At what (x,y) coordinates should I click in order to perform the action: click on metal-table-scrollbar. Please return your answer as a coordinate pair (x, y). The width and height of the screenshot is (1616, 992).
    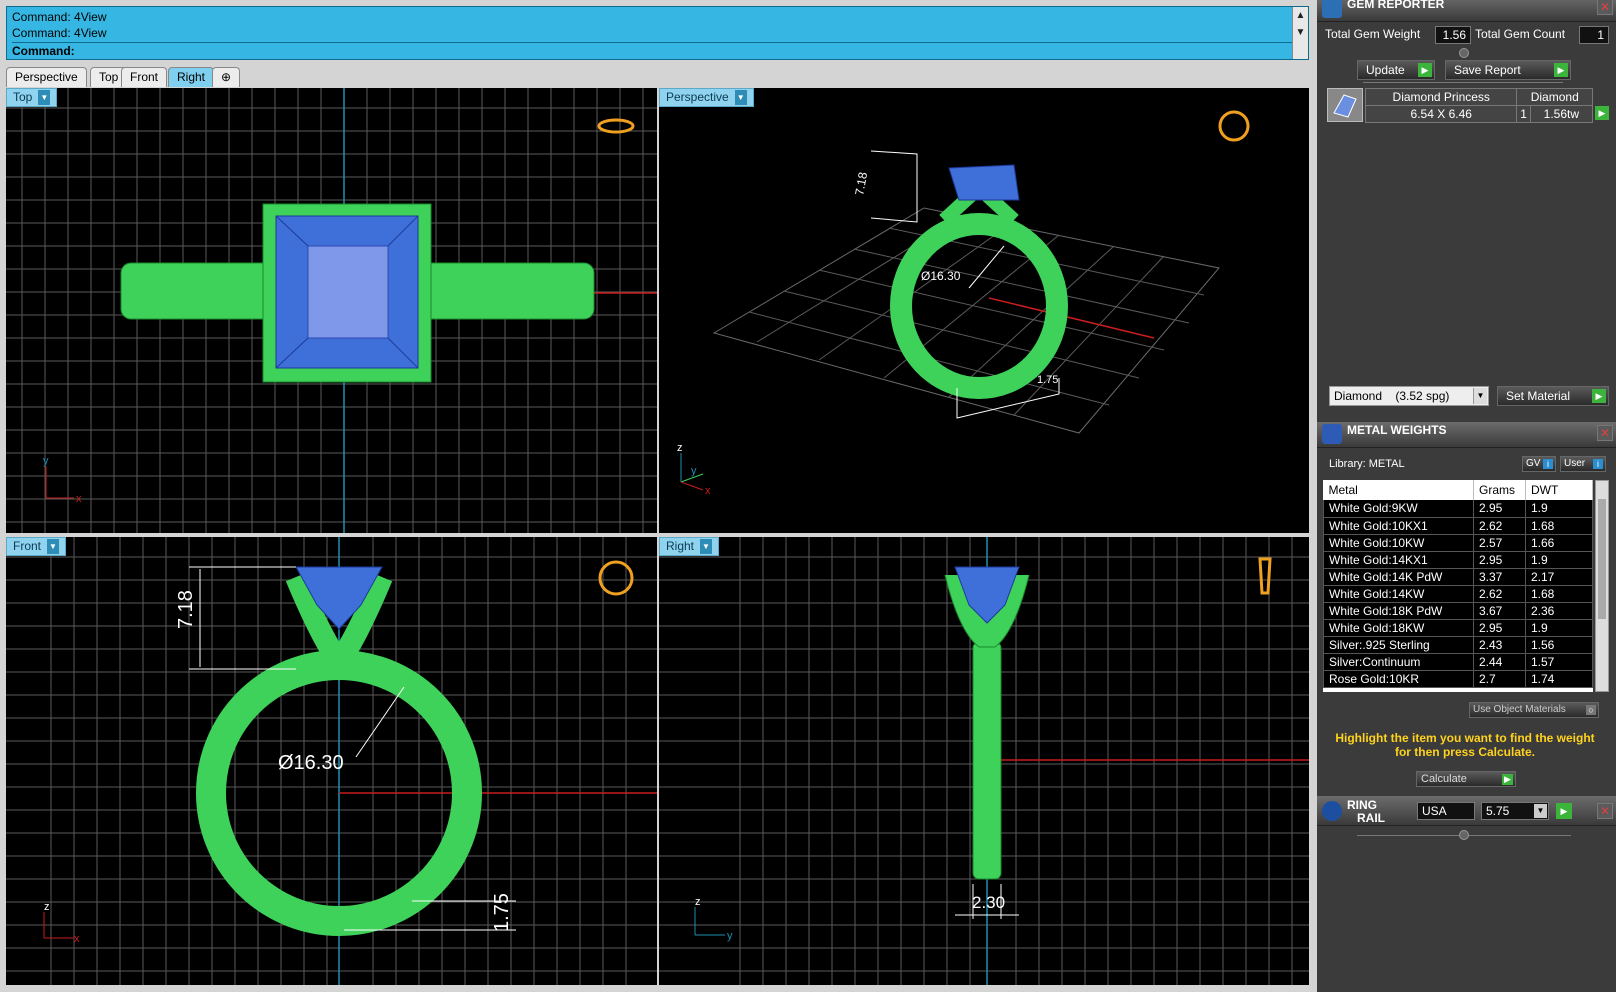
    Looking at the image, I should click on (1602, 586).